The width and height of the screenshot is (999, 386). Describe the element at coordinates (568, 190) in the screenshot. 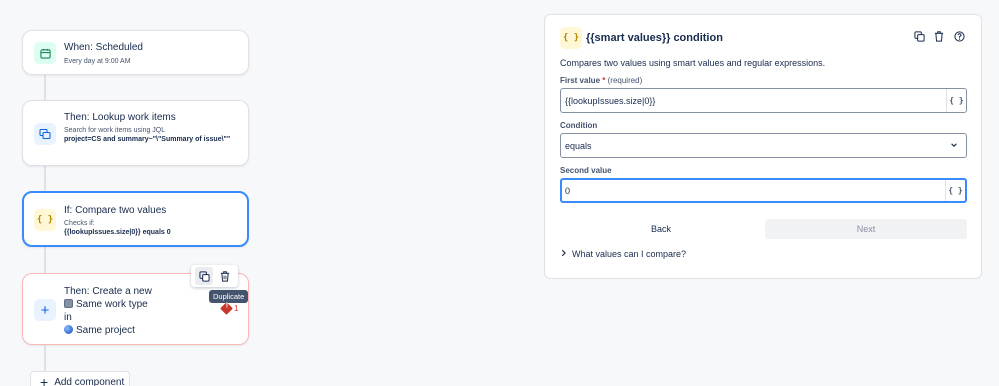

I see `second-value-text: 0` at that location.